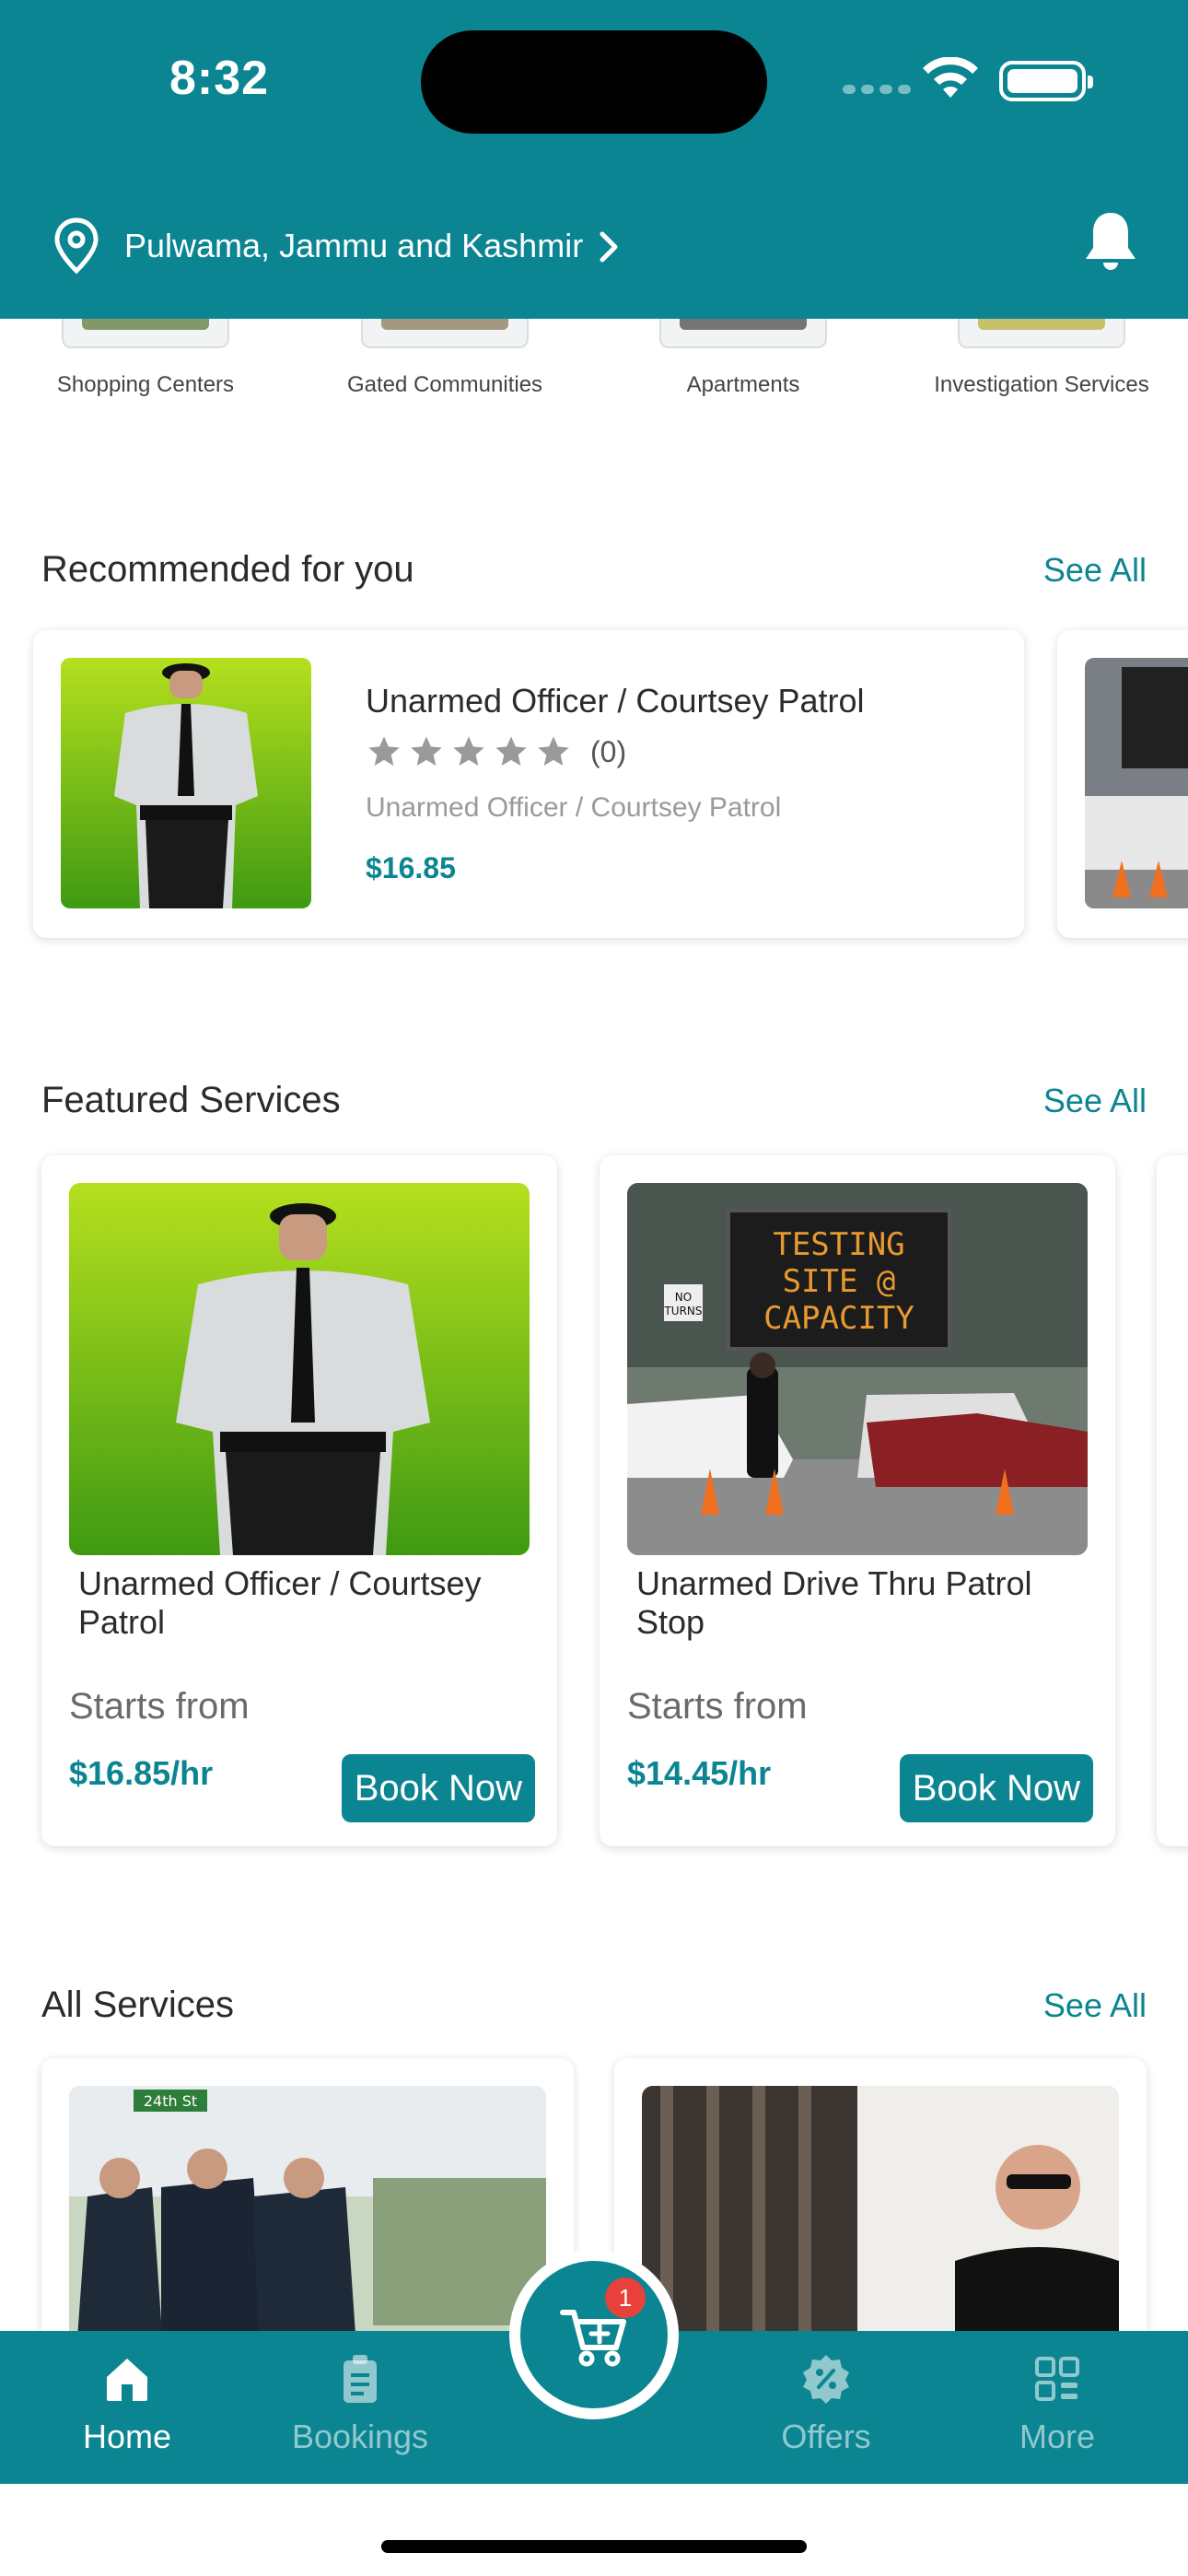 The image size is (1188, 2576). Describe the element at coordinates (191, 1100) in the screenshot. I see `featured-title: Featured Services` at that location.